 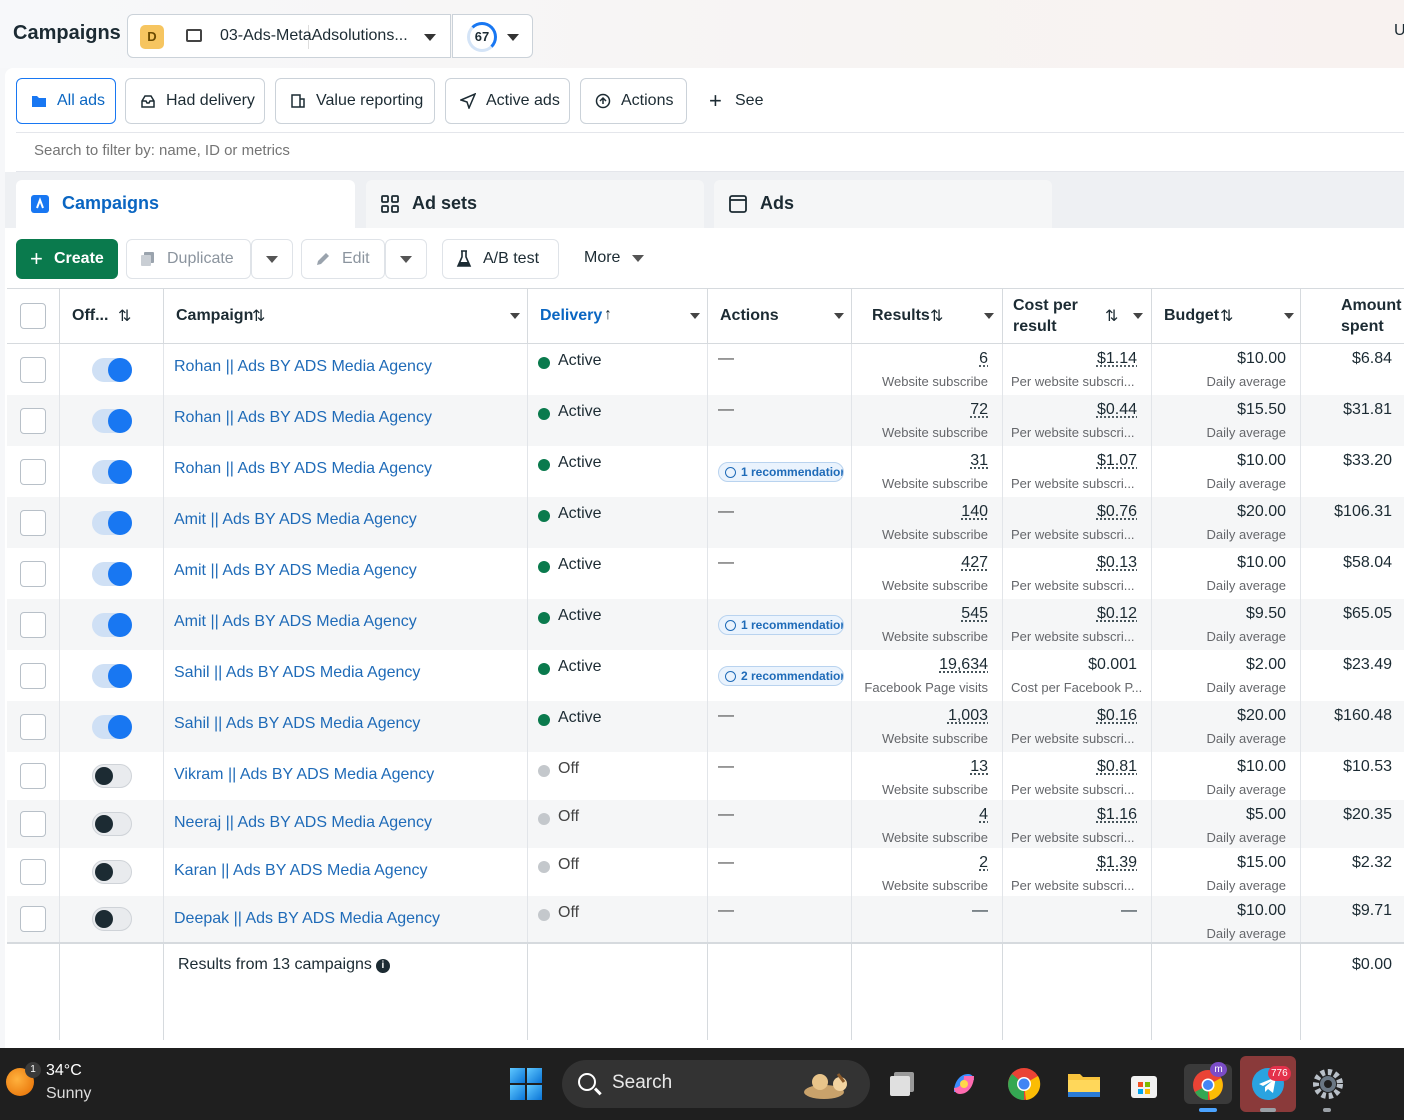 I want to click on filter-actions: Actions, so click(x=633, y=101).